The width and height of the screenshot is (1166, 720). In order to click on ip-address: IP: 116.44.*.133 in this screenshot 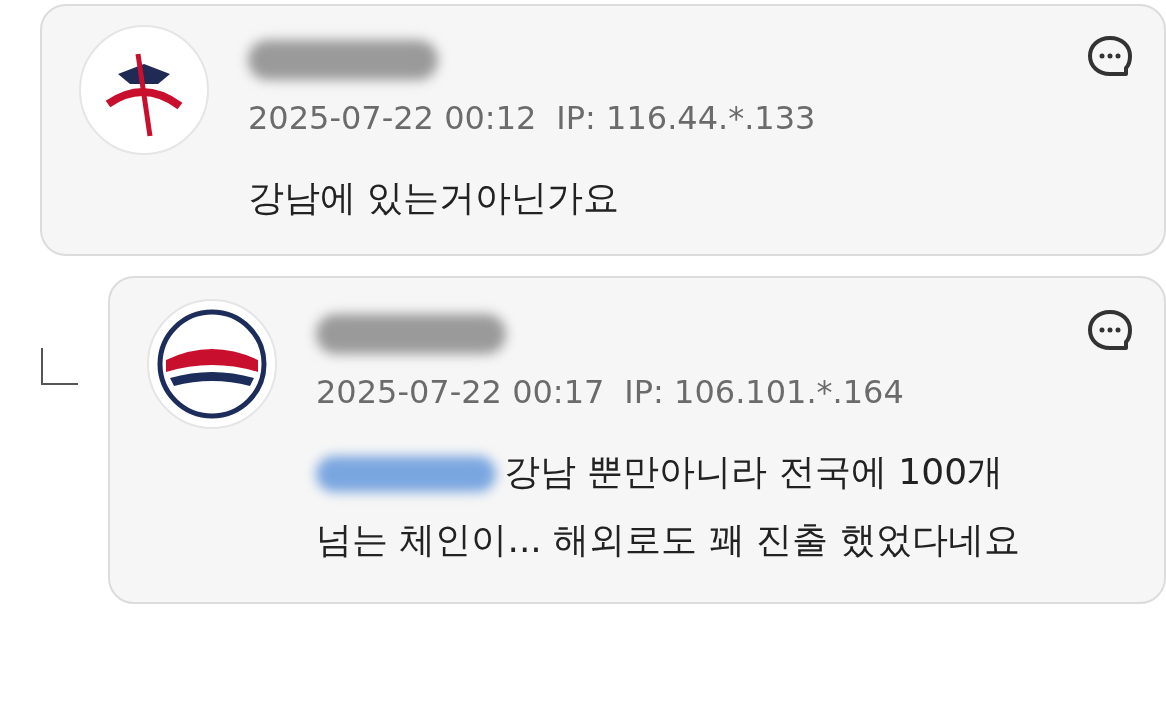, I will do `click(686, 118)`.